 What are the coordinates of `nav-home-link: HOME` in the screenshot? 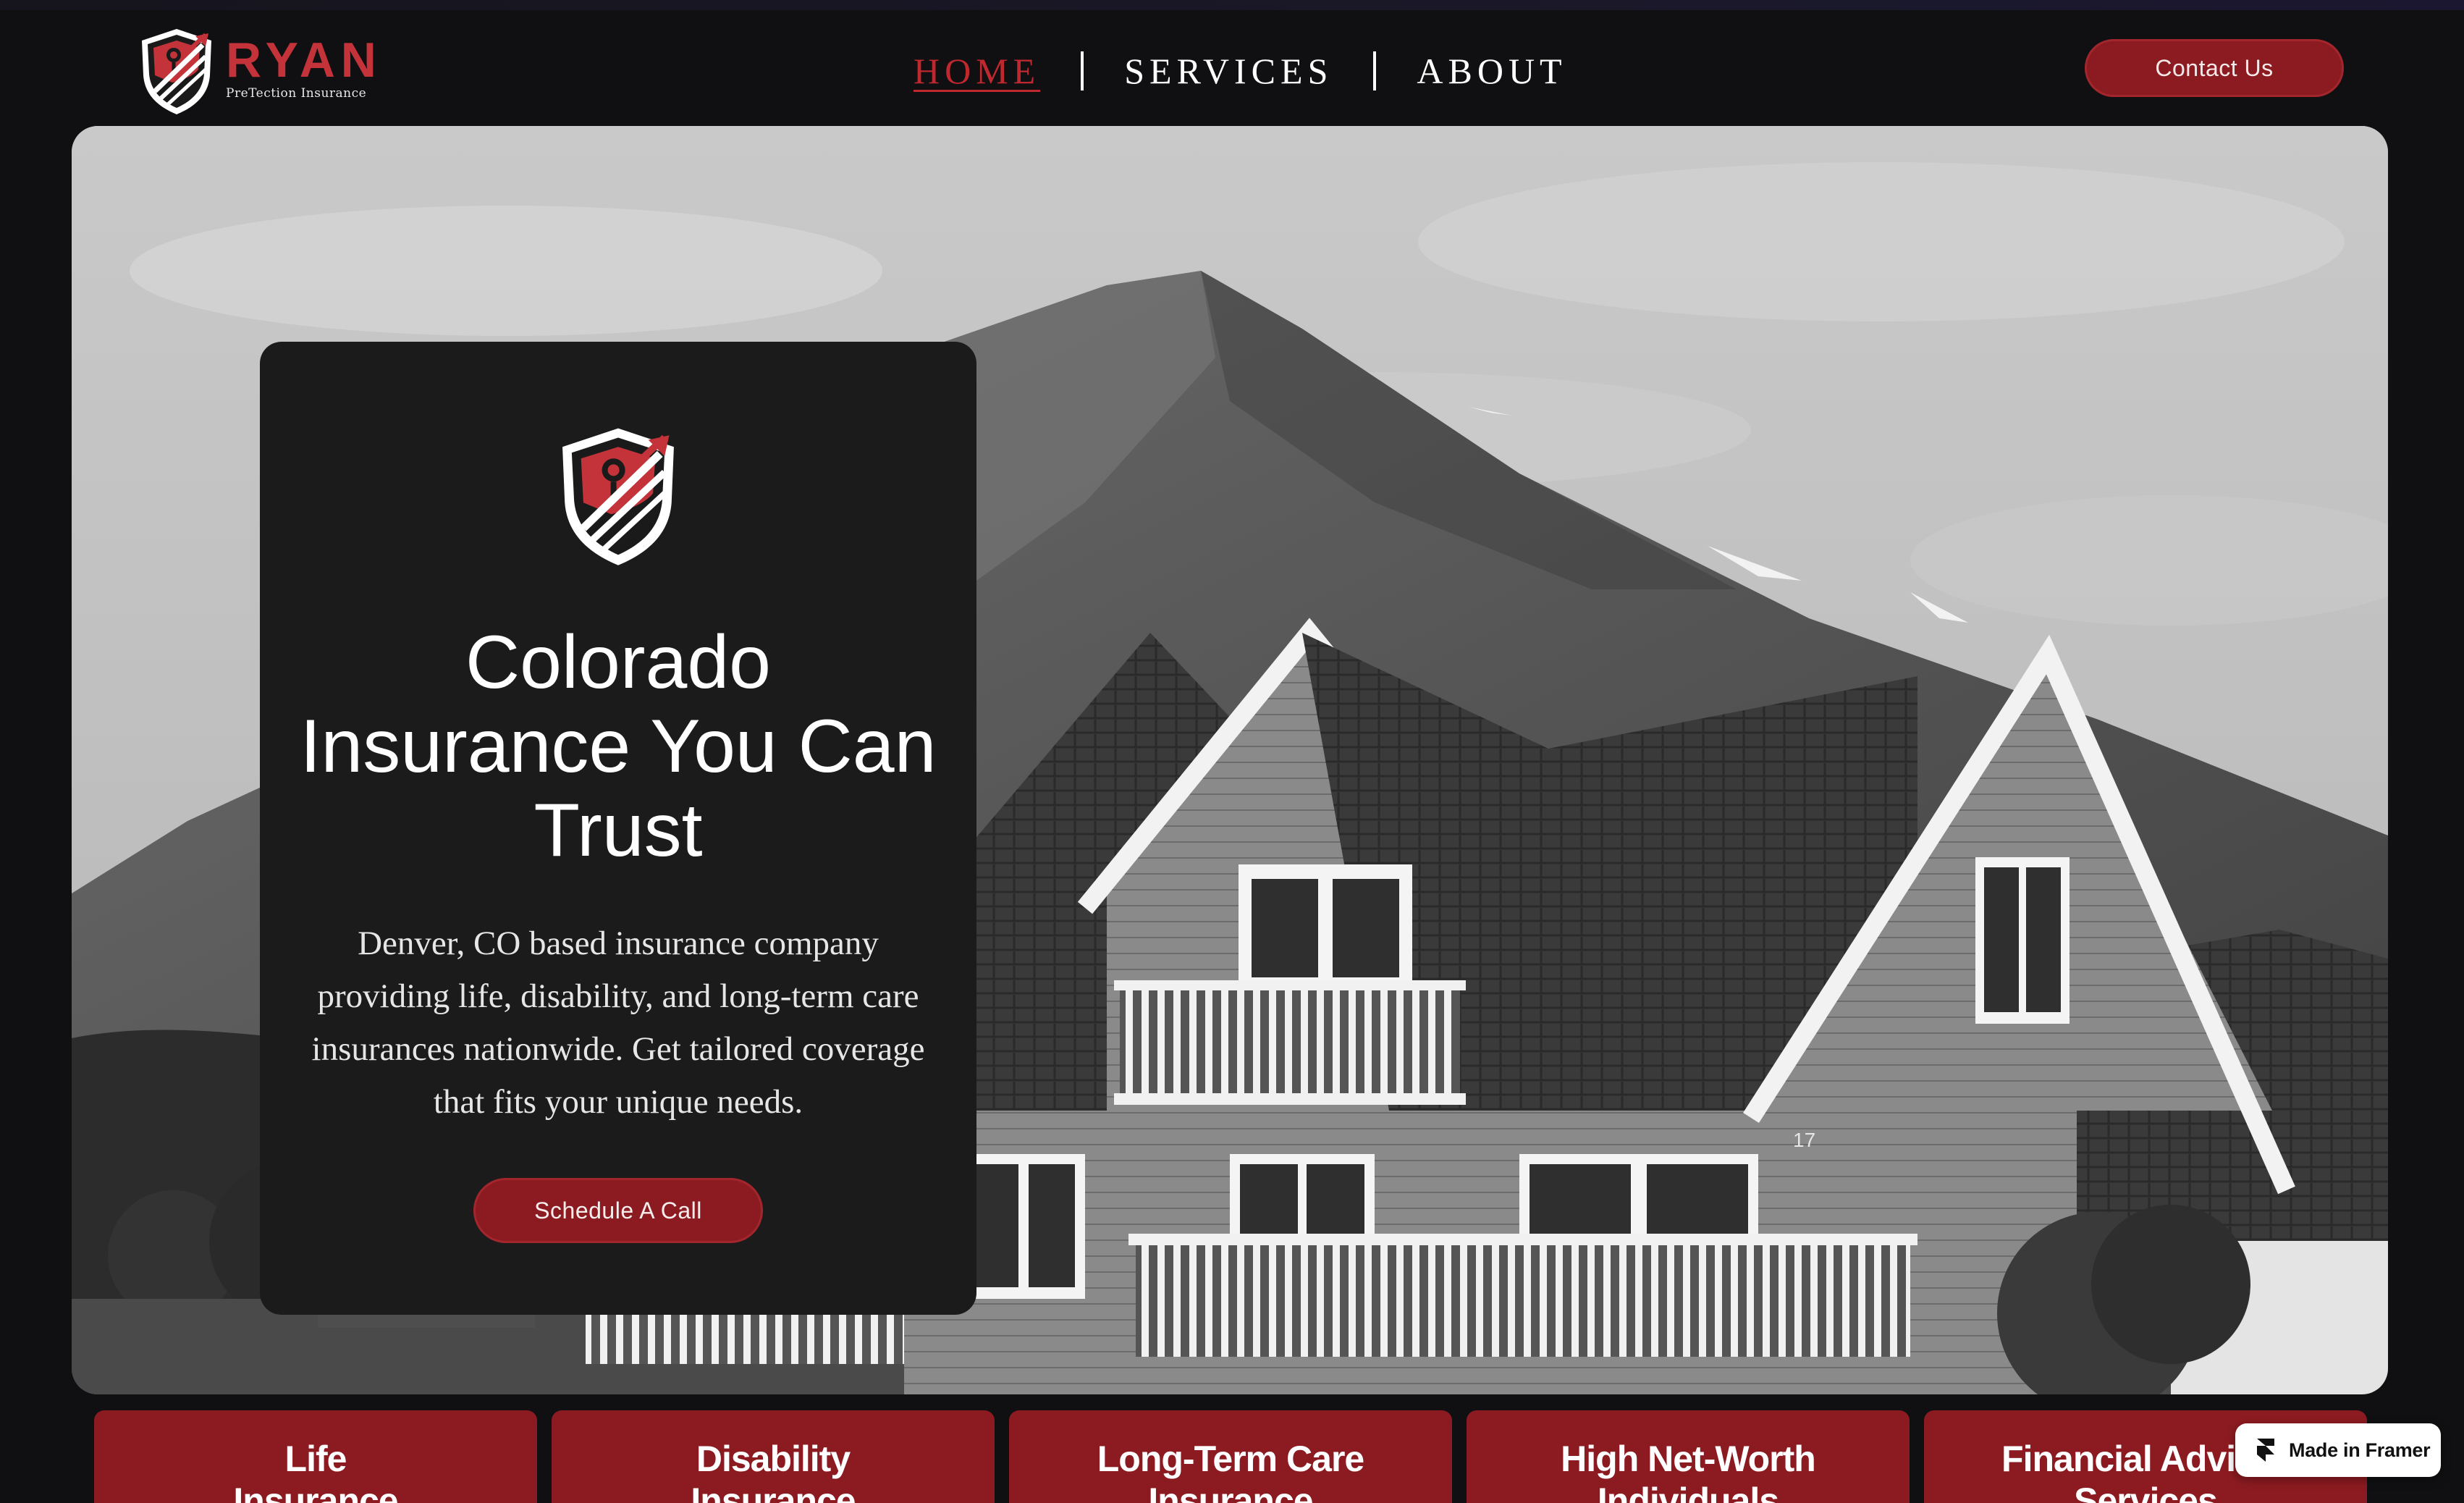 It's located at (977, 71).